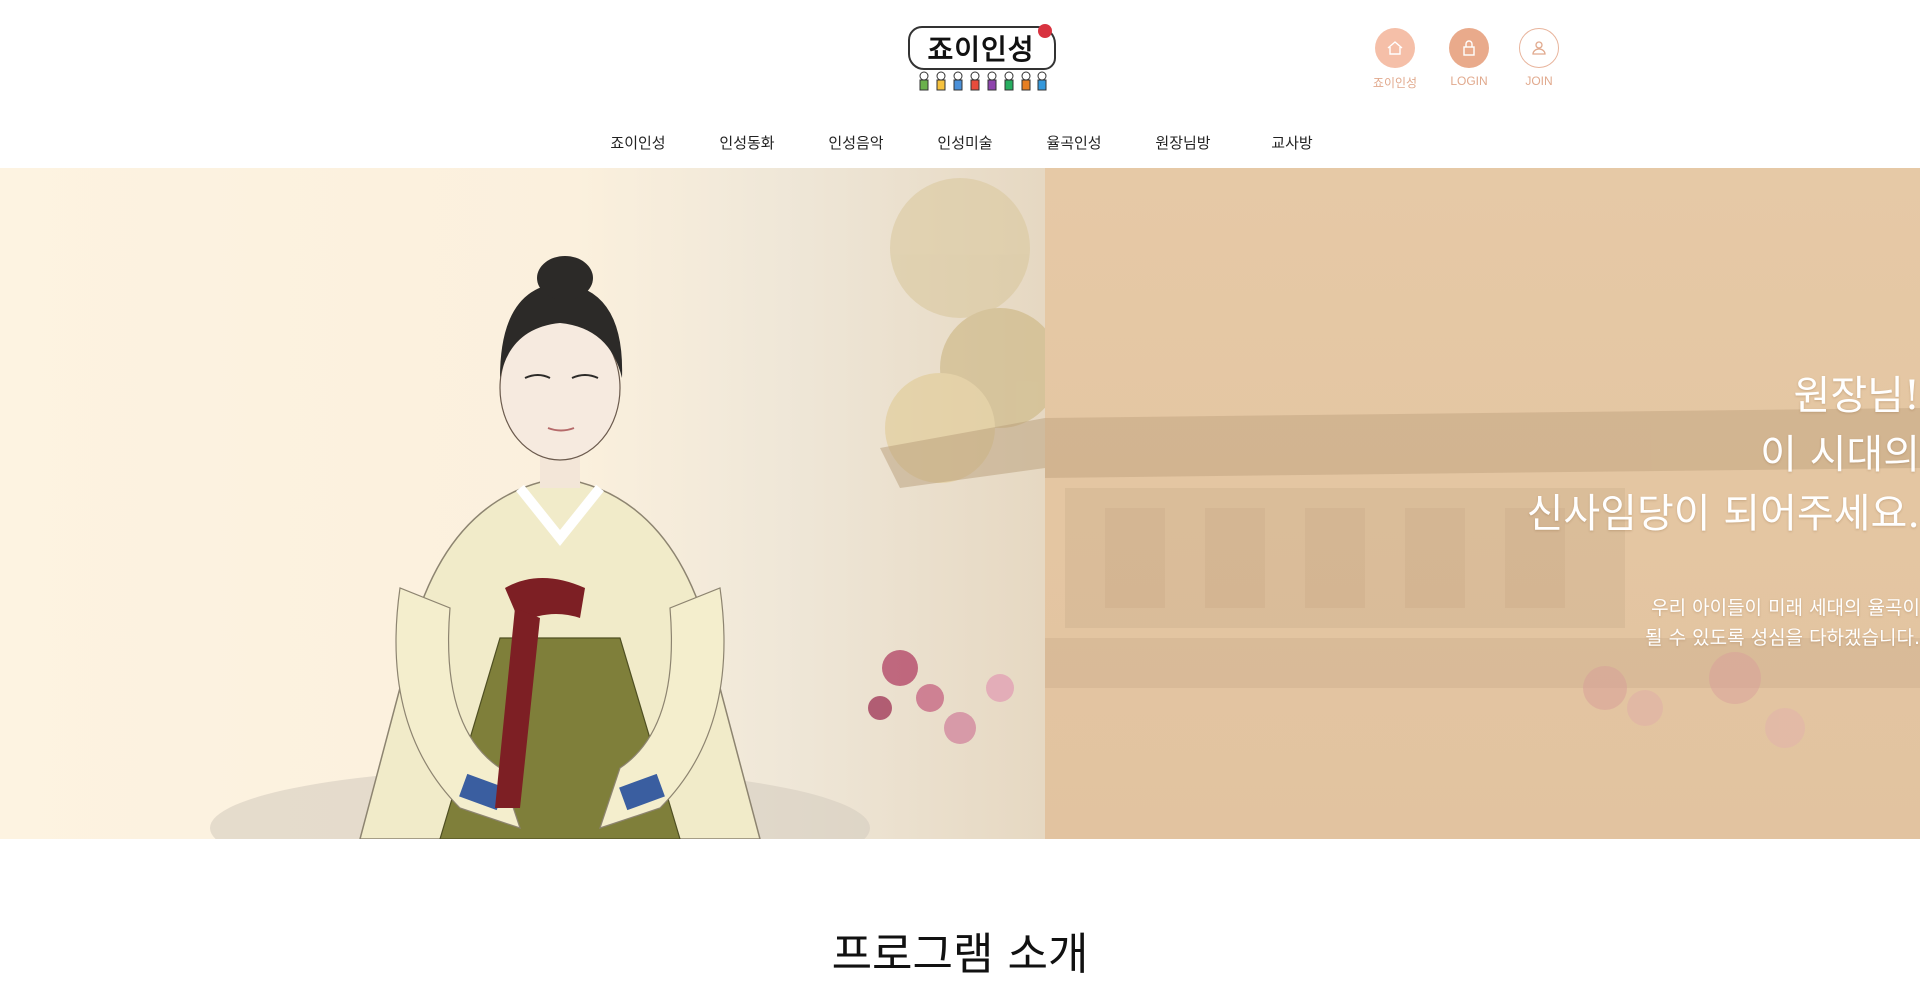 Image resolution: width=1920 pixels, height=982 pixels. What do you see at coordinates (1045, 31) in the screenshot?
I see `logo-seal` at bounding box center [1045, 31].